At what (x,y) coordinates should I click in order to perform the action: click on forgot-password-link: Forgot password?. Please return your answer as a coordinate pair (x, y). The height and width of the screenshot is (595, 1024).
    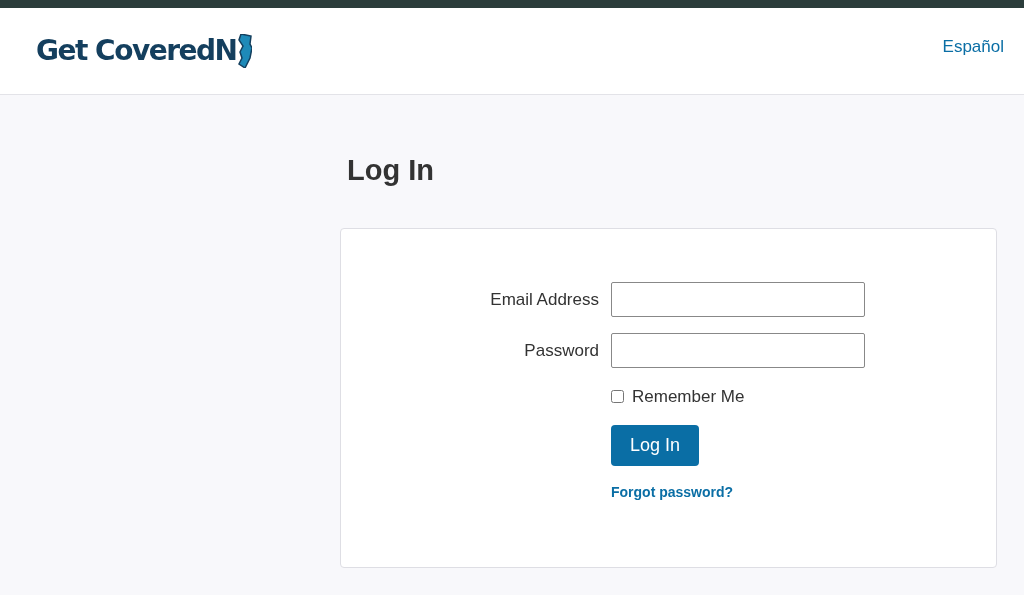
    Looking at the image, I should click on (672, 493).